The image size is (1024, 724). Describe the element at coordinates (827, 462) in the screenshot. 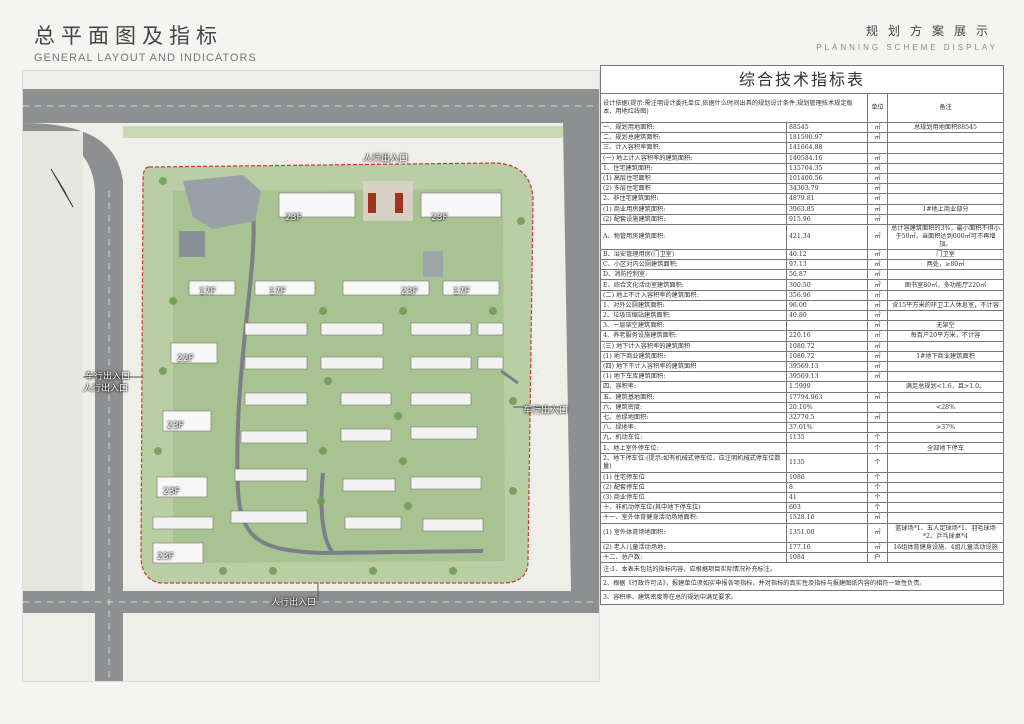

I see `row-value: 1135` at that location.